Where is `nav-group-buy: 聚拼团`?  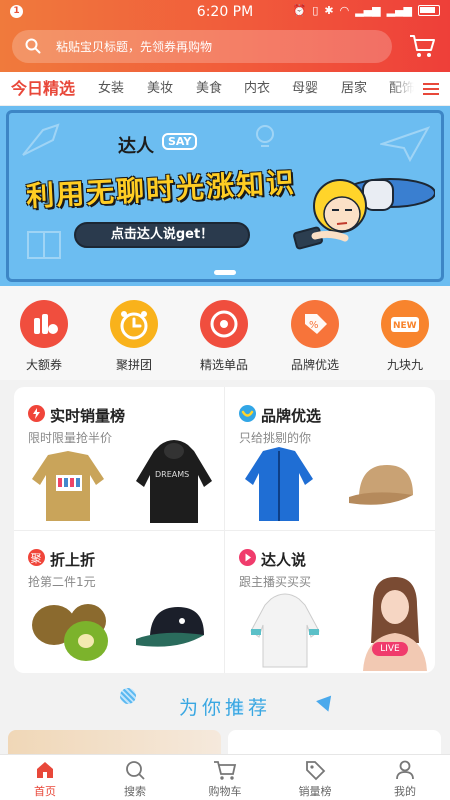
nav-group-buy: 聚拼团 is located at coordinates (134, 336).